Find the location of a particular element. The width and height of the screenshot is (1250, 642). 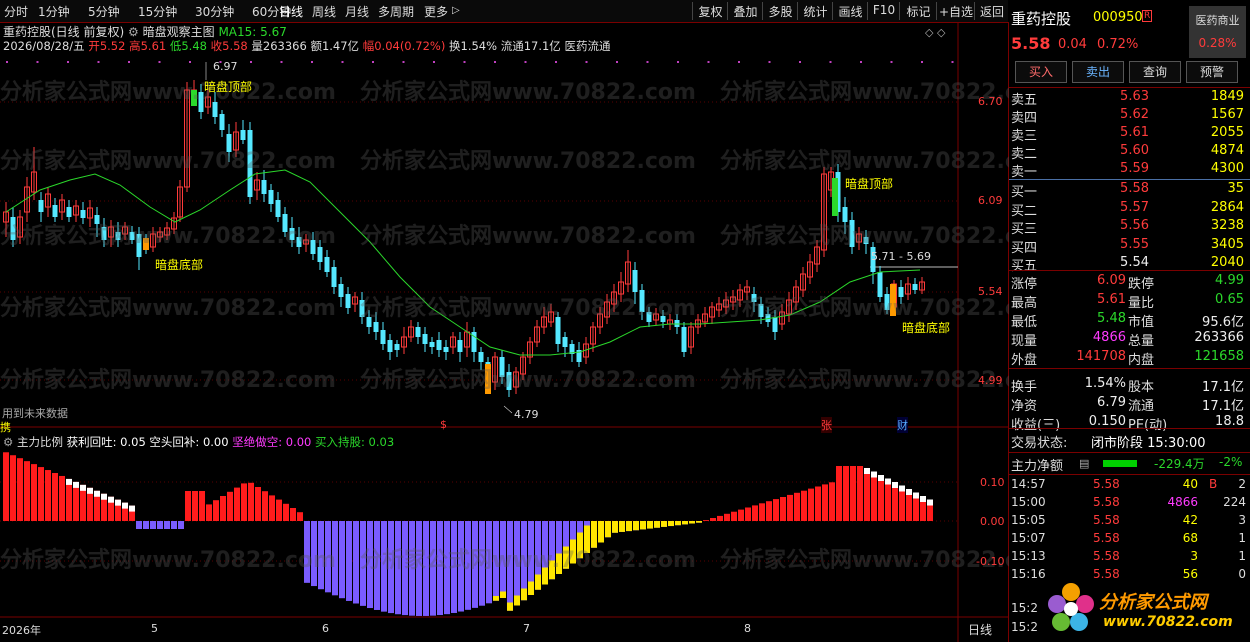

ask-price: 5.62 is located at coordinates (1134, 114).